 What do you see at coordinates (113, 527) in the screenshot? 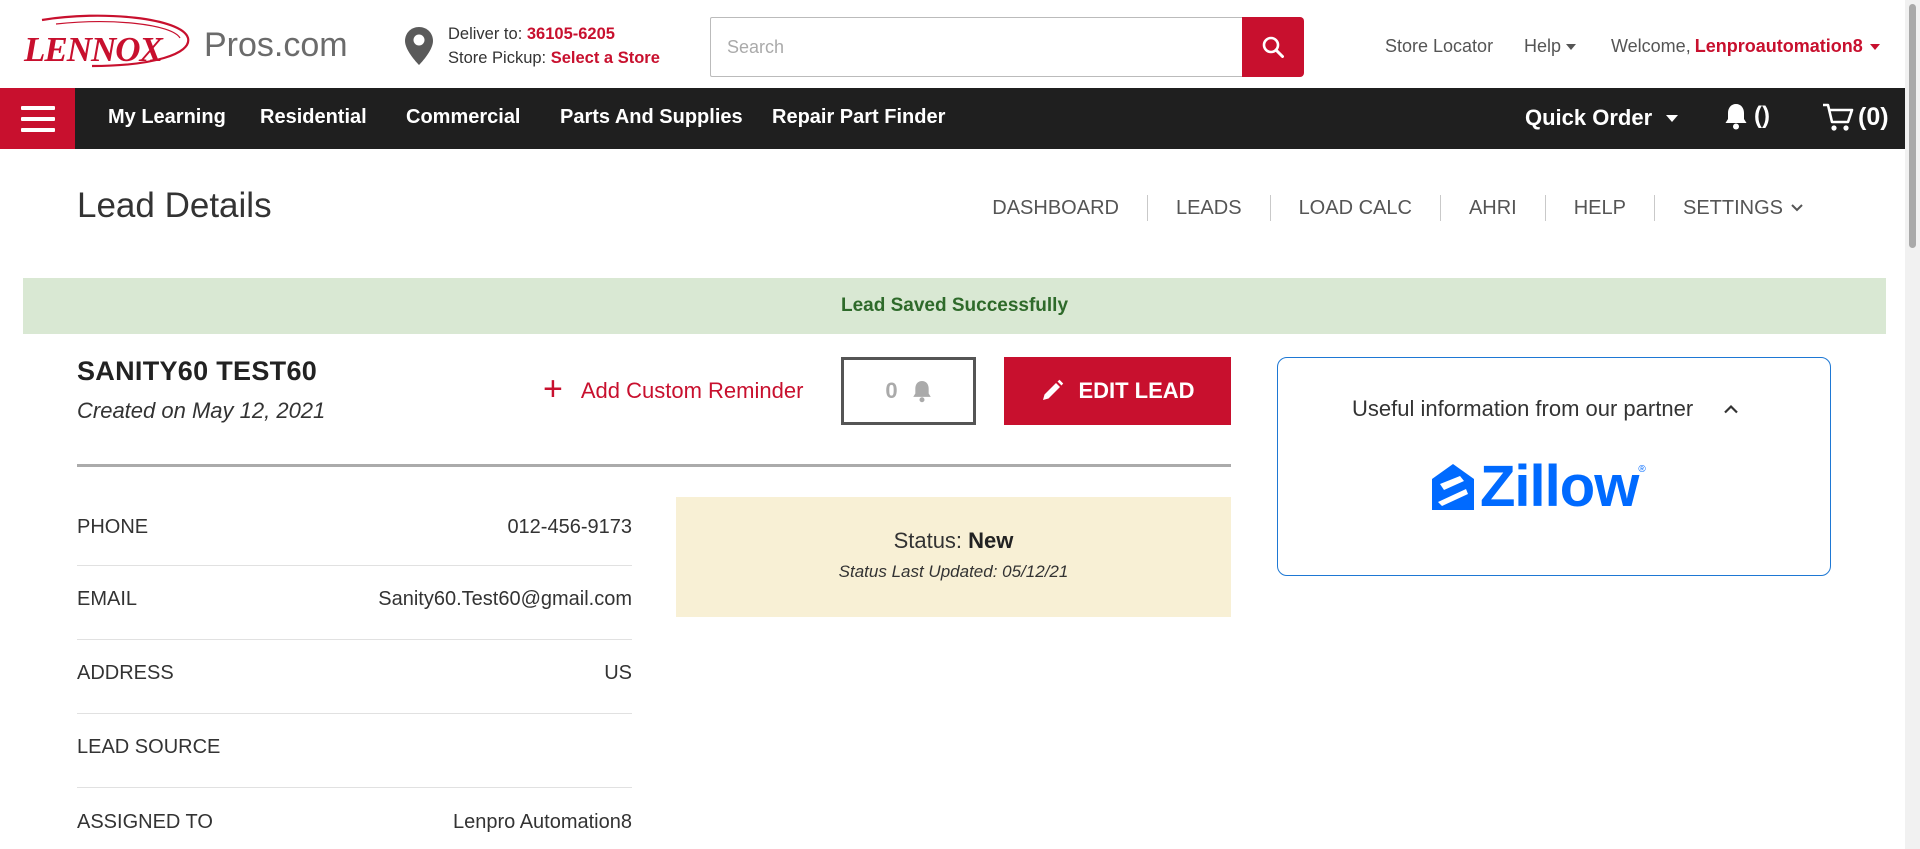
I see `phone-label: PHONE` at bounding box center [113, 527].